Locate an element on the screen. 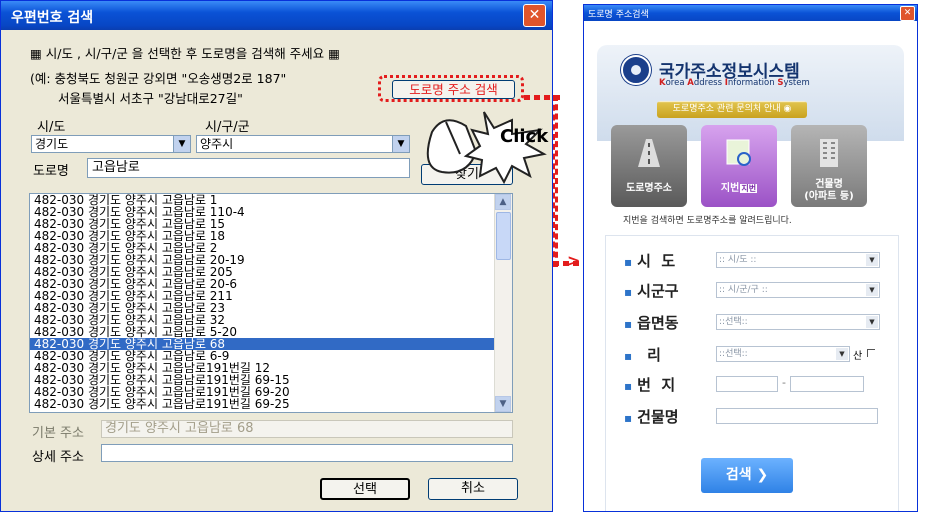 This screenshot has width=925, height=512. tile-lot-number-caption: 지번 지번 is located at coordinates (739, 189).